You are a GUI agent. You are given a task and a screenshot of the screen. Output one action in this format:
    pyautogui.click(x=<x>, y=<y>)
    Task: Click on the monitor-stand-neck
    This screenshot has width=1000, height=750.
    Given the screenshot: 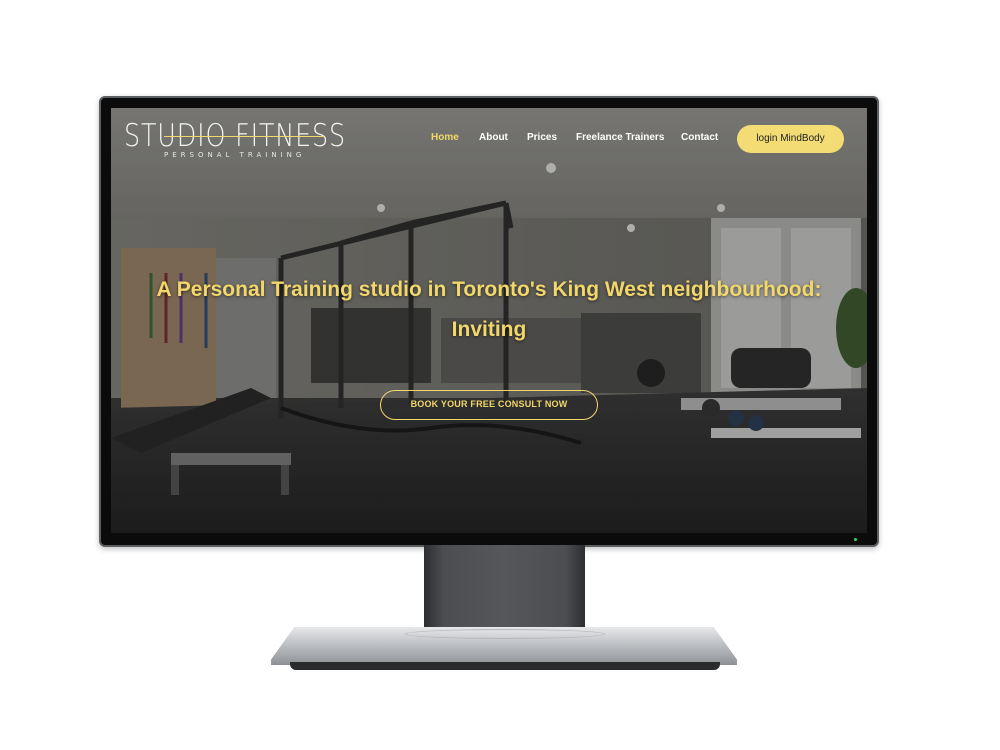 What is the action you would take?
    pyautogui.click(x=504, y=591)
    